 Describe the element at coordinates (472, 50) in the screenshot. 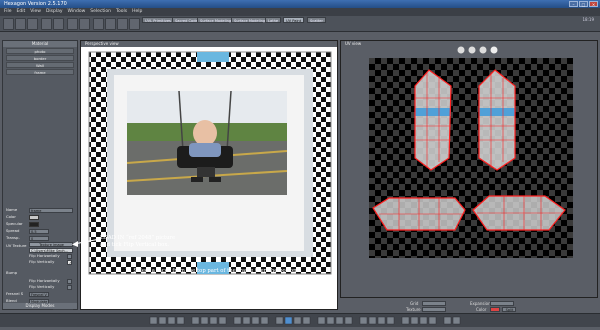

I see `rotate-icon` at that location.